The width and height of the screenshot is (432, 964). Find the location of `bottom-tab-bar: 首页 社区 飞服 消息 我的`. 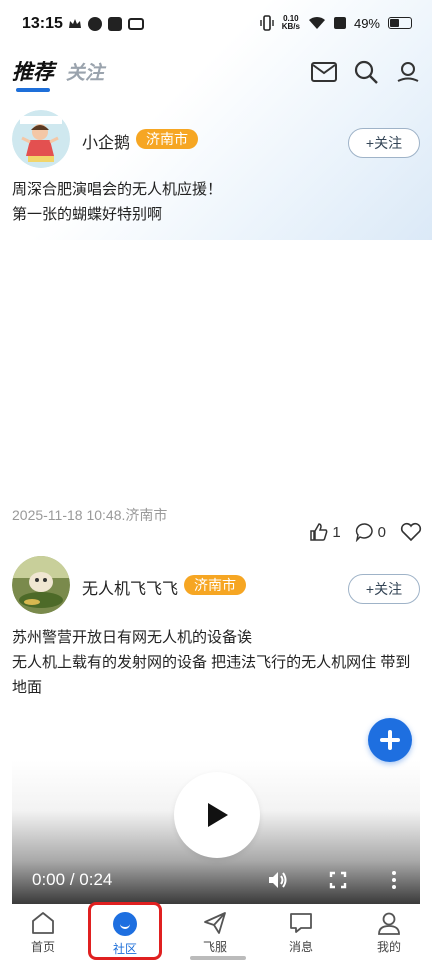

bottom-tab-bar: 首页 社区 飞服 消息 我的 is located at coordinates (216, 934).